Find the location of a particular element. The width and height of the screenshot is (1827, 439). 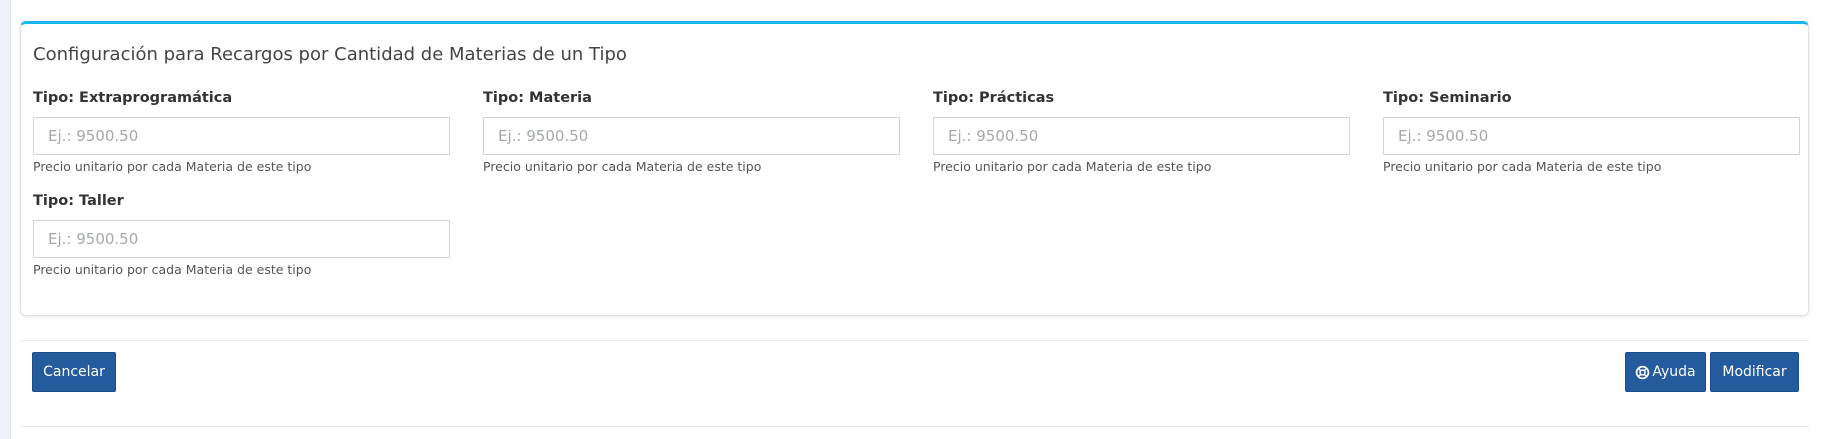

cancel-button: Cancelar is located at coordinates (74, 372).